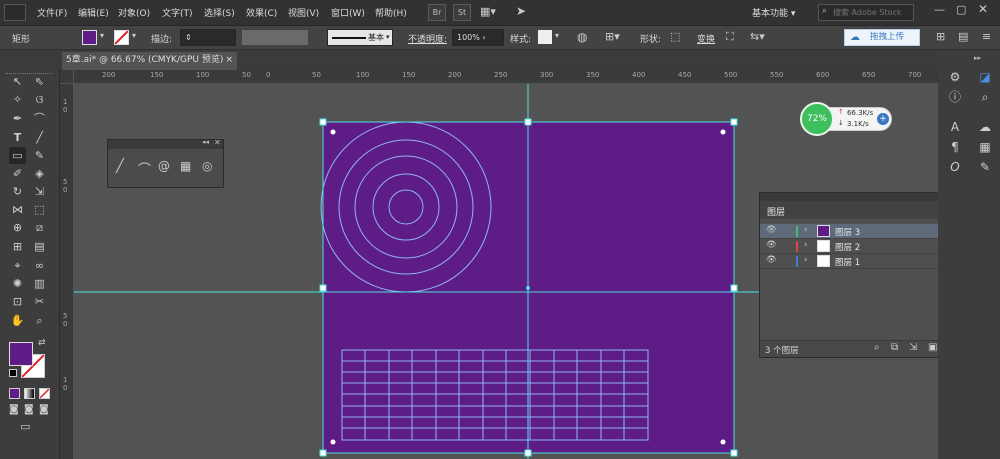  I want to click on perspective-grid-tool-icon: ⧄, so click(39, 227).